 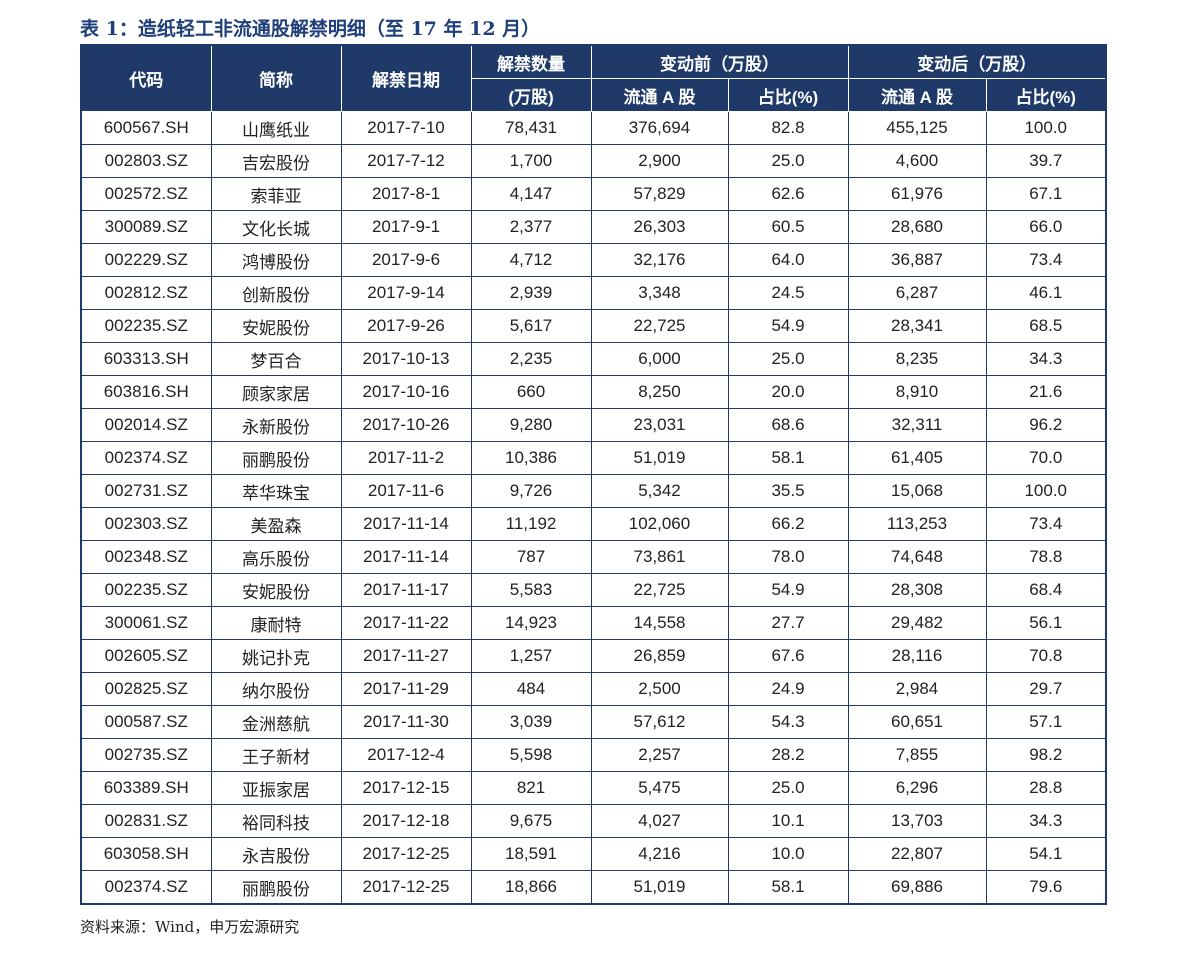 What do you see at coordinates (406, 524) in the screenshot?
I see `cell-date: 2017-11-14` at bounding box center [406, 524].